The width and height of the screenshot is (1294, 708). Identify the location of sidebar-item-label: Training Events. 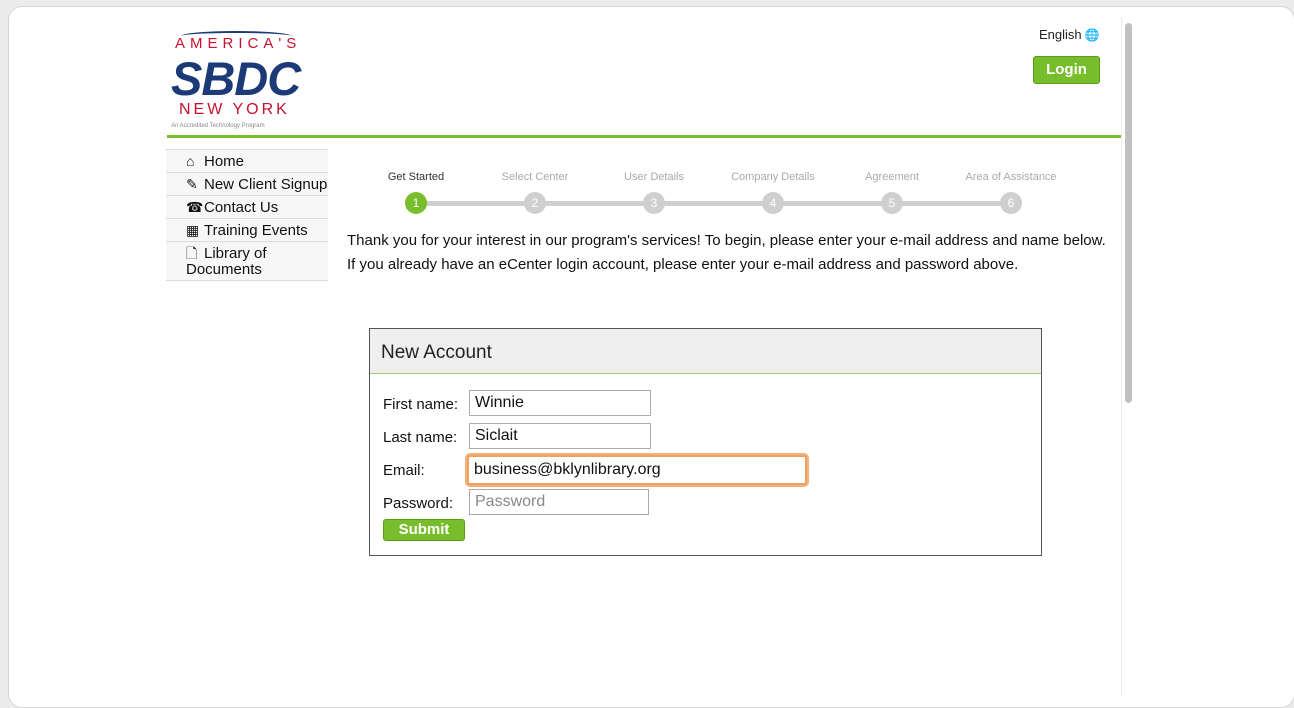
(256, 230).